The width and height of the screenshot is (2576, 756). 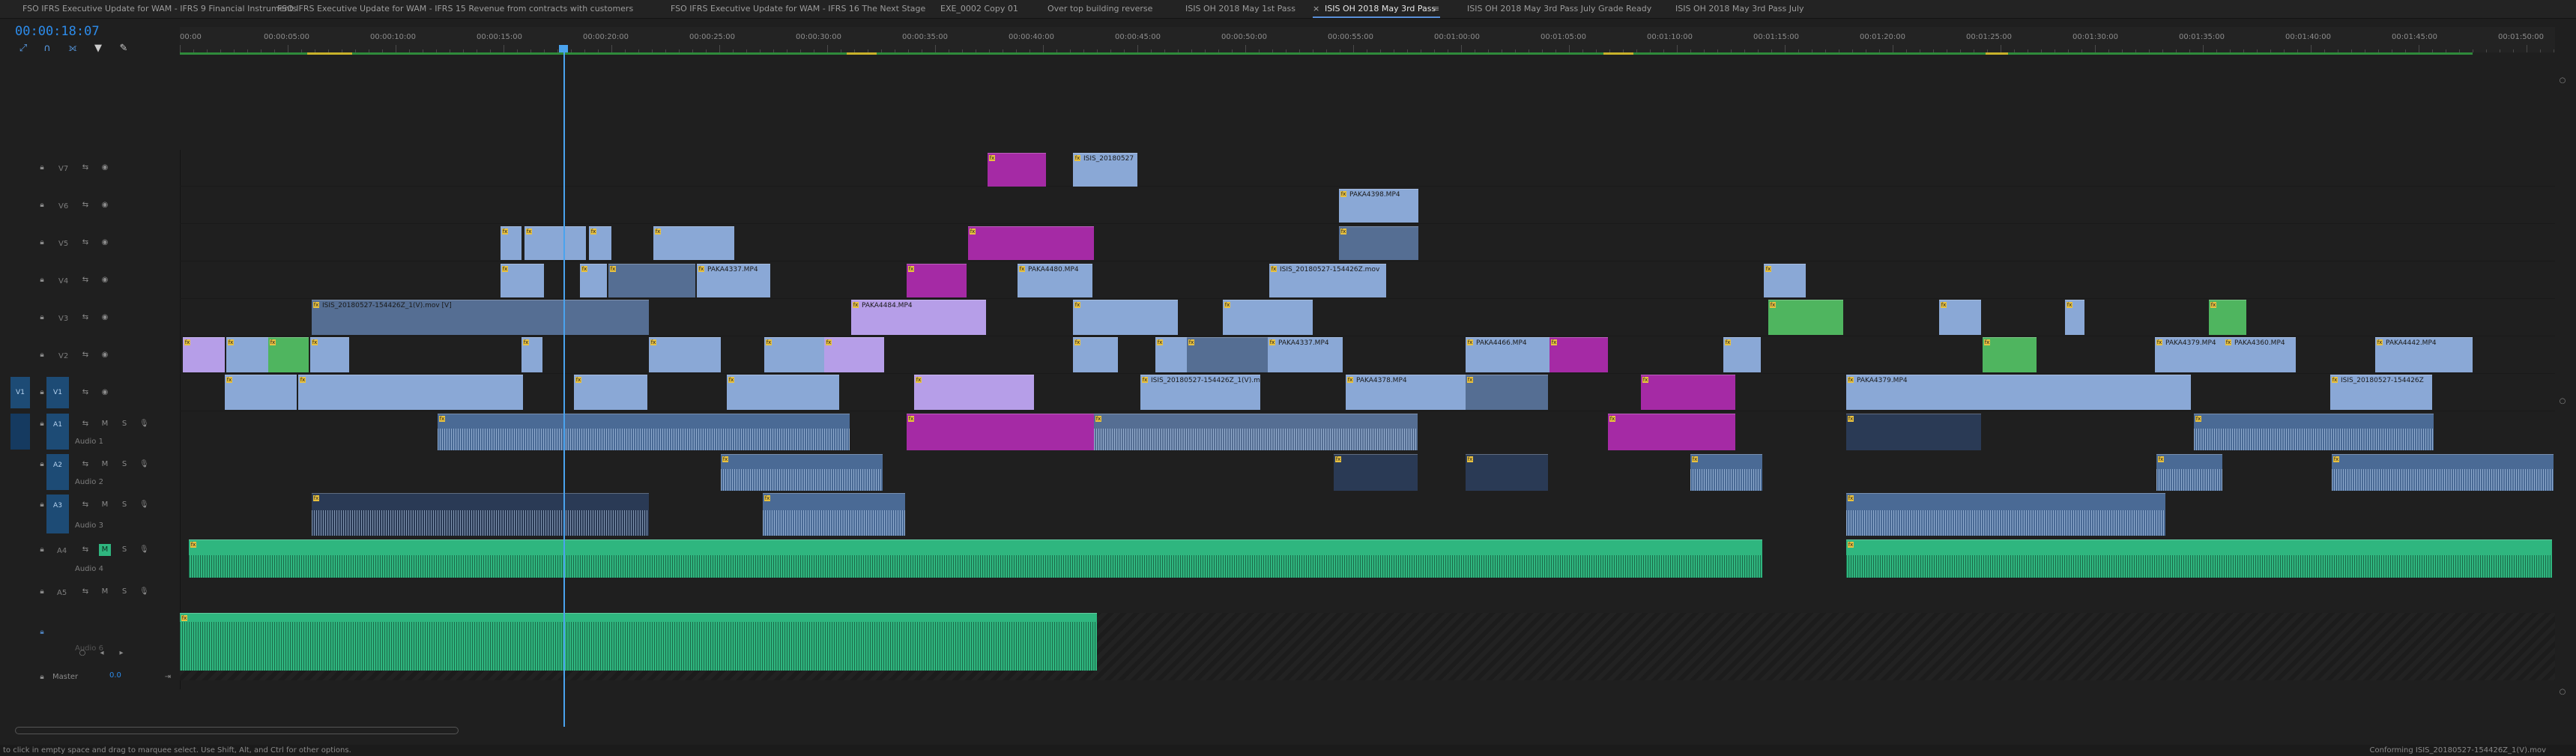 What do you see at coordinates (1316, 10) in the screenshot?
I see `tab-close-icon: ×` at bounding box center [1316, 10].